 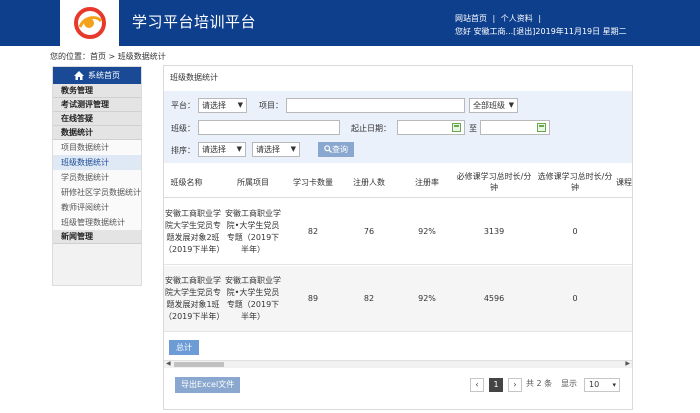 I want to click on sidebar-group-stats: 数据统计, so click(x=97, y=133).